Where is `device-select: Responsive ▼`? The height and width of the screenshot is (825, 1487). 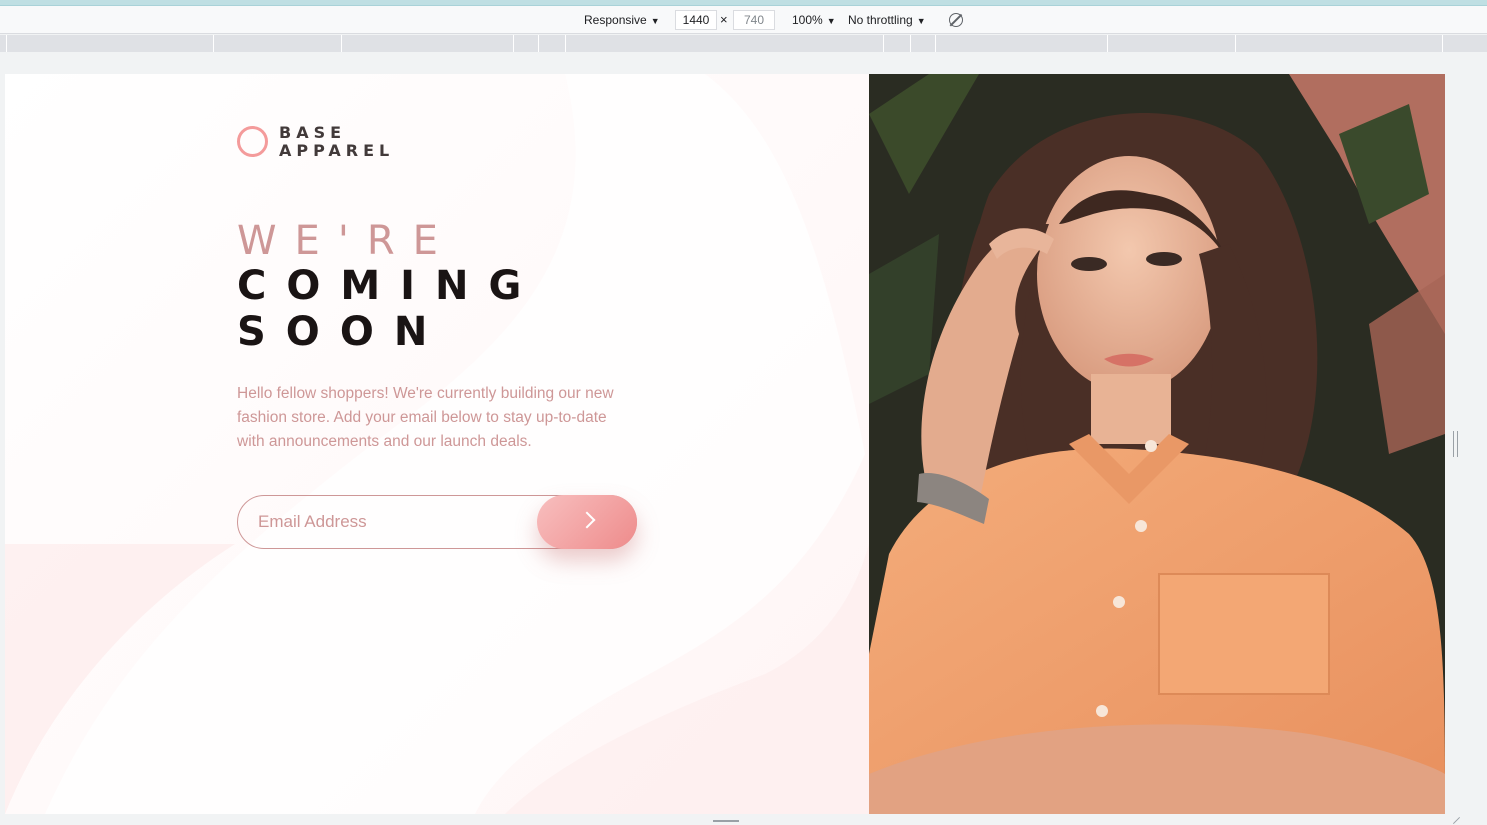 device-select: Responsive ▼ is located at coordinates (622, 20).